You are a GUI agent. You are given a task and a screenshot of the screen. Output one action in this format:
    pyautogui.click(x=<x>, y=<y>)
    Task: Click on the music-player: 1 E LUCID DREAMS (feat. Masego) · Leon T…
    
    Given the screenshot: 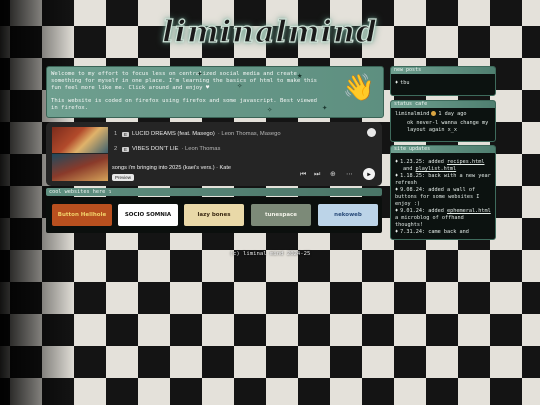 What is the action you would take?
    pyautogui.click(x=214, y=154)
    